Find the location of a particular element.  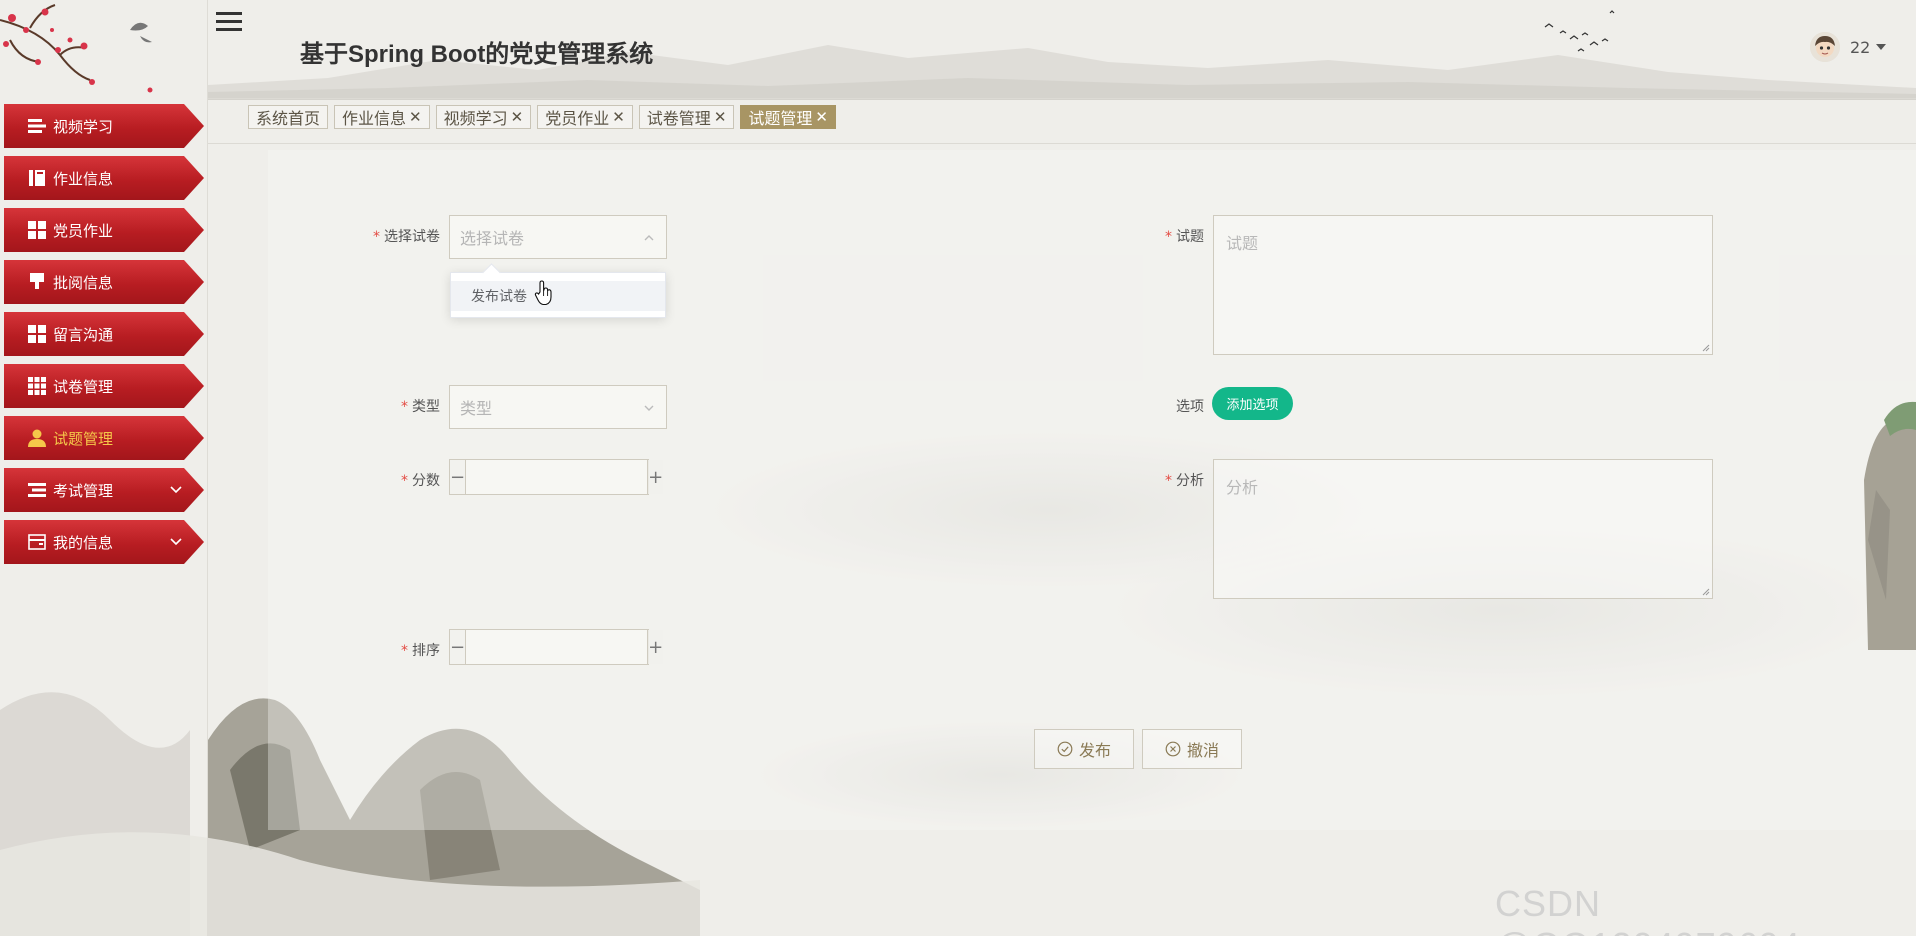

sidebar-item-paper-management: 试卷管理 is located at coordinates (104, 386).